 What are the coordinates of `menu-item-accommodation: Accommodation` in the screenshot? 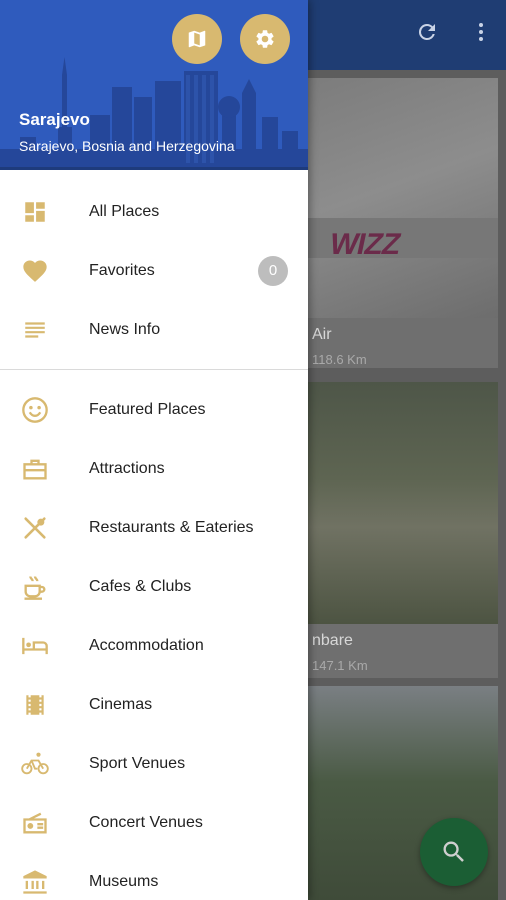 It's located at (154, 645).